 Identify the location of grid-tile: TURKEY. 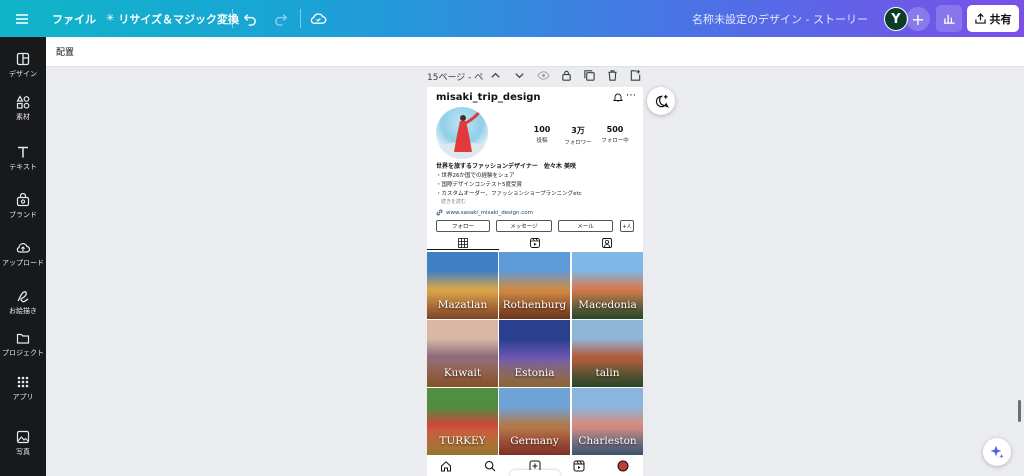
(462, 421).